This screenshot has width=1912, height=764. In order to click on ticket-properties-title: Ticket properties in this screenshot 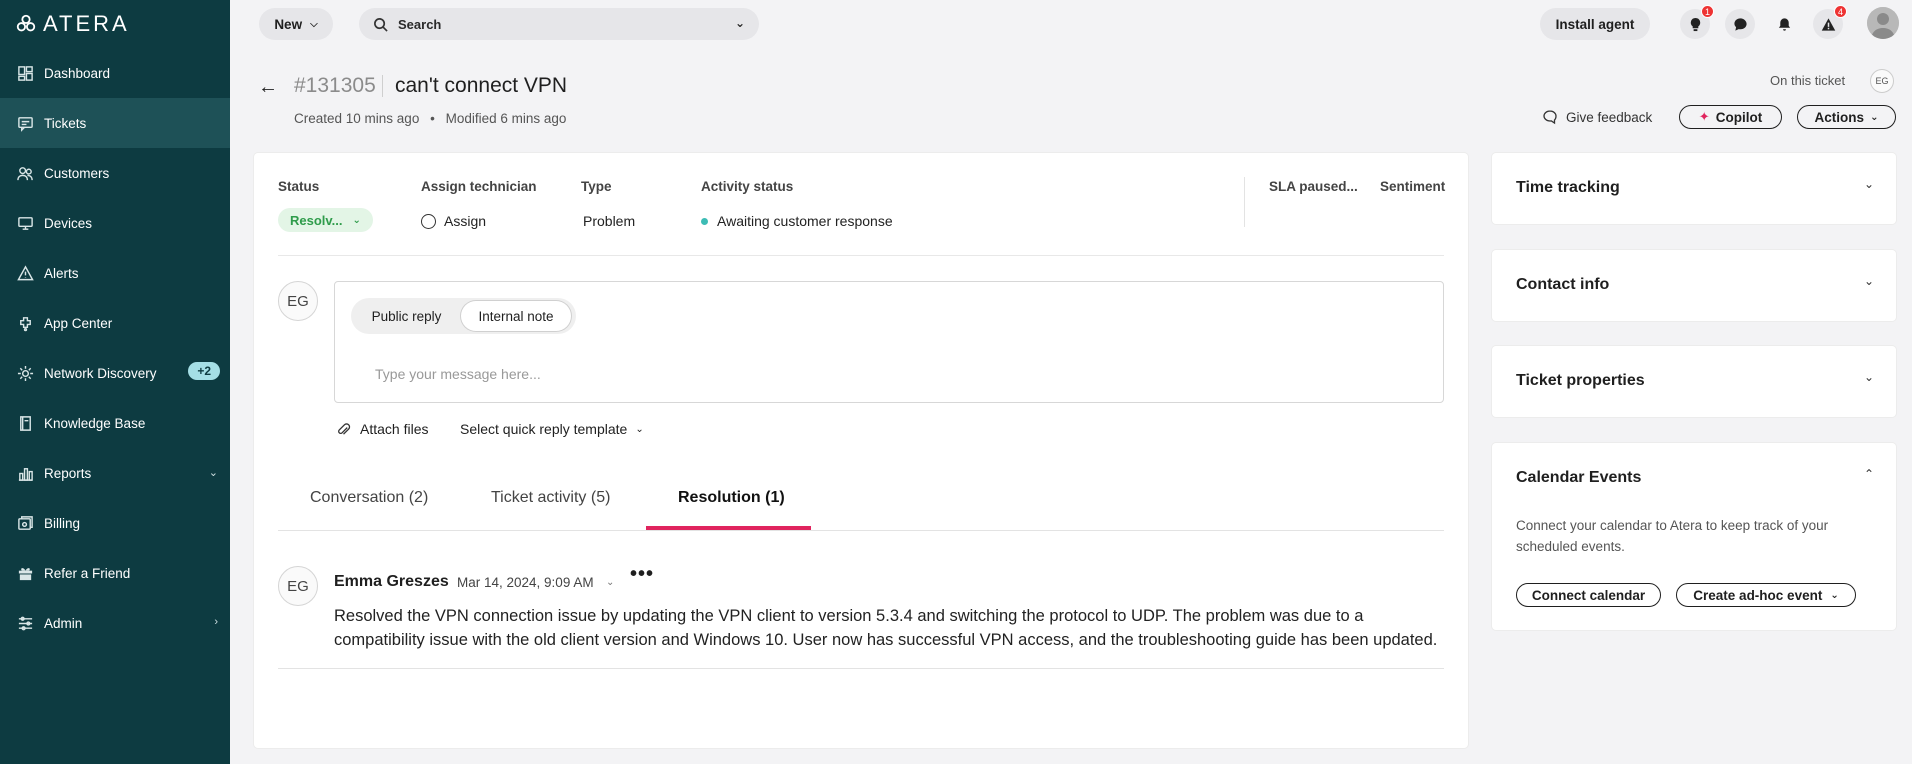, I will do `click(1580, 380)`.